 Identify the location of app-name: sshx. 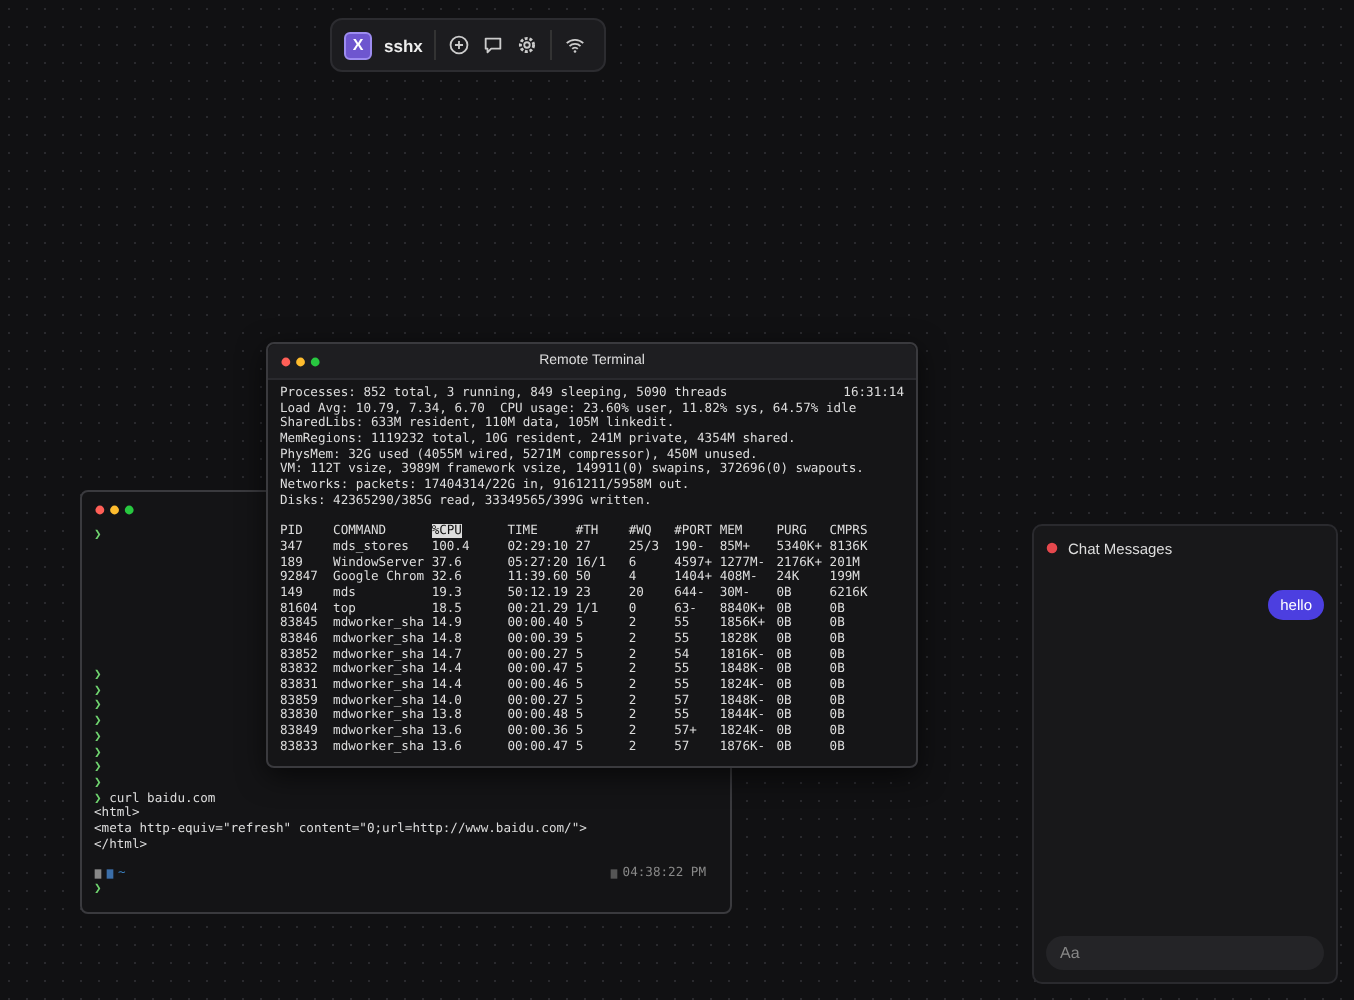
(403, 45).